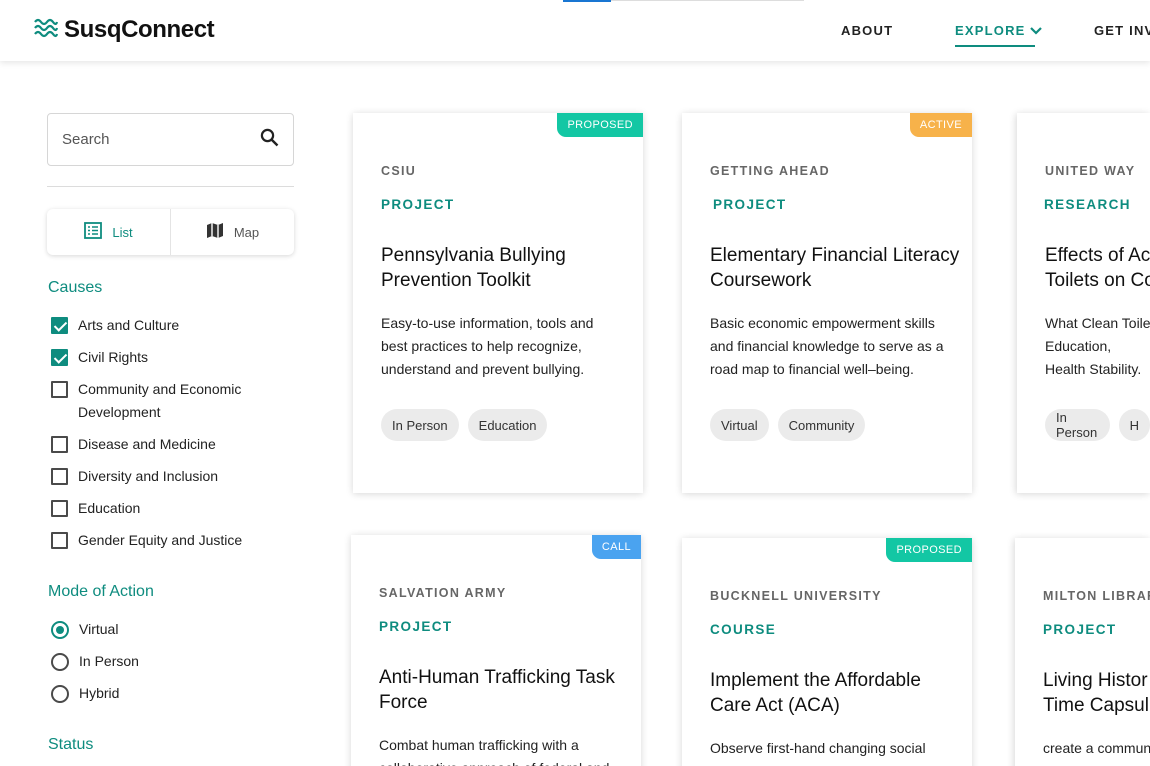 This screenshot has width=1150, height=766. Describe the element at coordinates (1096, 693) in the screenshot. I see `card-title: Living Histor Time Capsul` at that location.